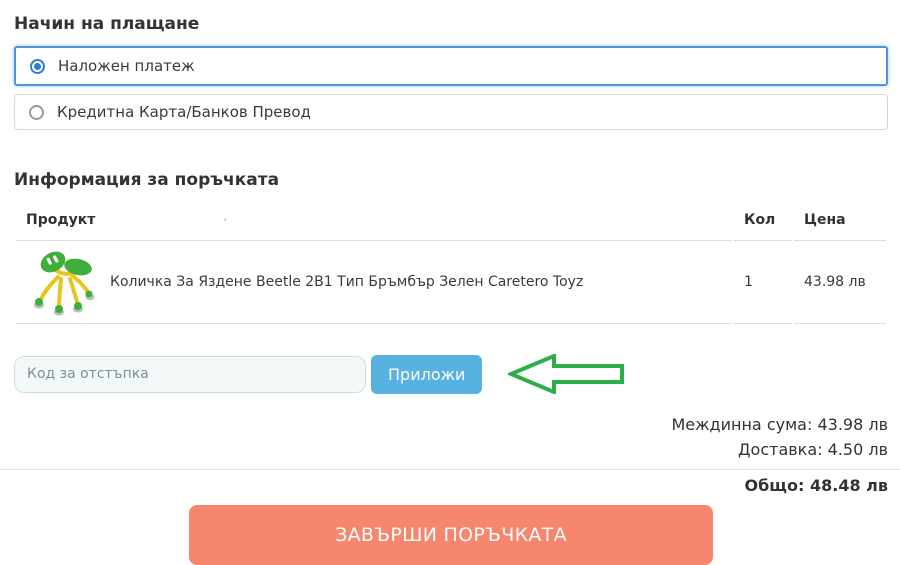 The height and width of the screenshot is (565, 900). I want to click on apply-discount-button: Приложи, so click(427, 374).